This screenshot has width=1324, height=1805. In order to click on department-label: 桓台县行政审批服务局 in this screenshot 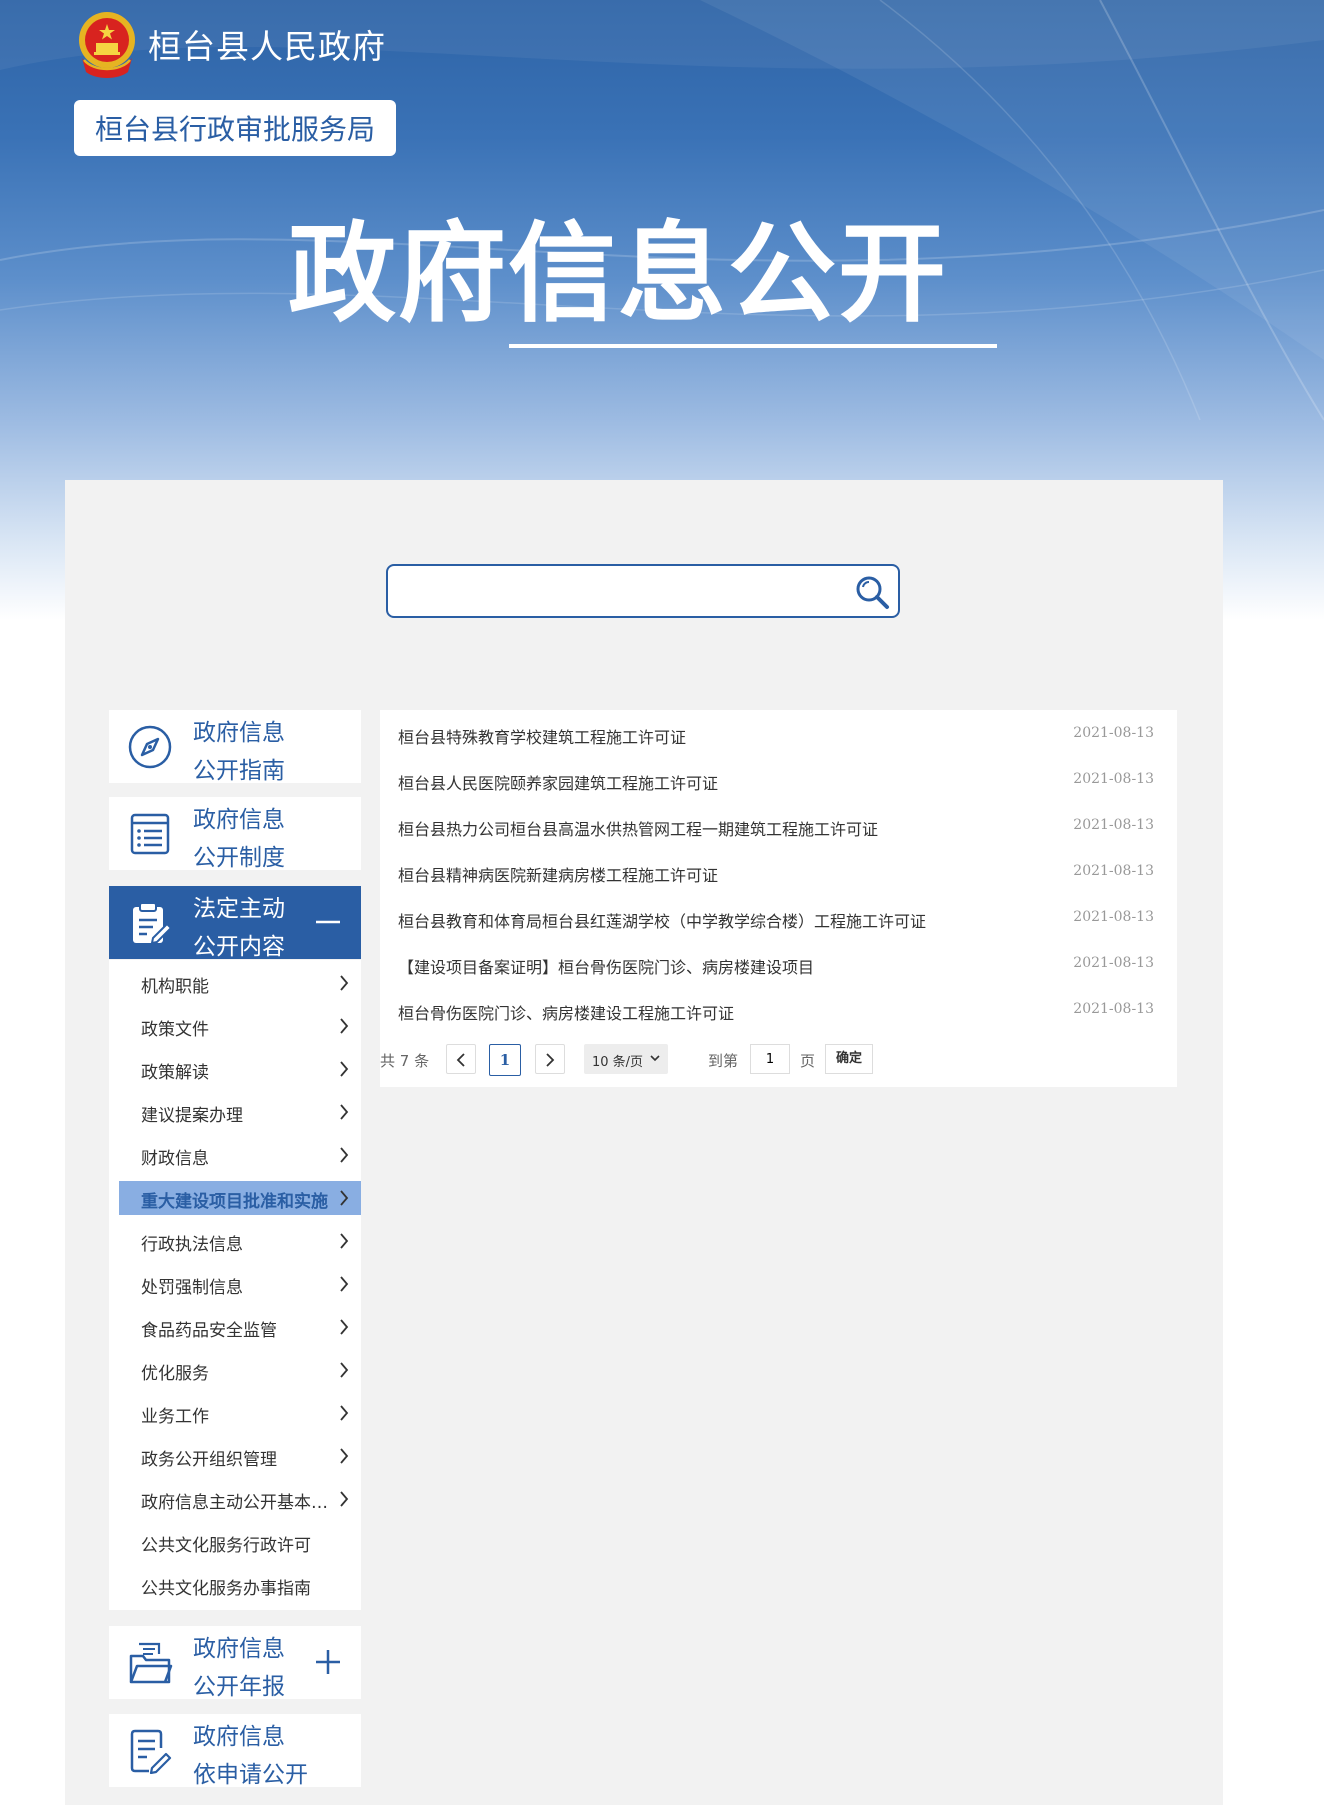, I will do `click(235, 128)`.